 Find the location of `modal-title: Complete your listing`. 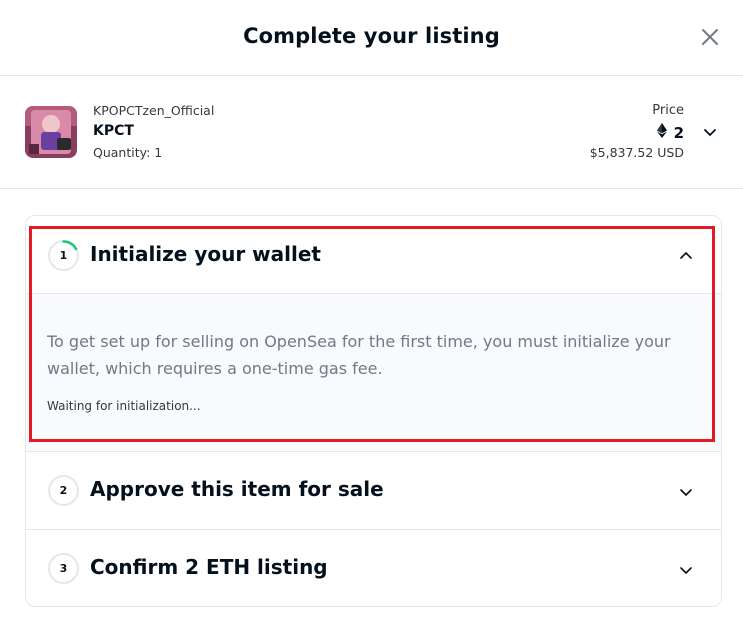

modal-title: Complete your listing is located at coordinates (371, 36).